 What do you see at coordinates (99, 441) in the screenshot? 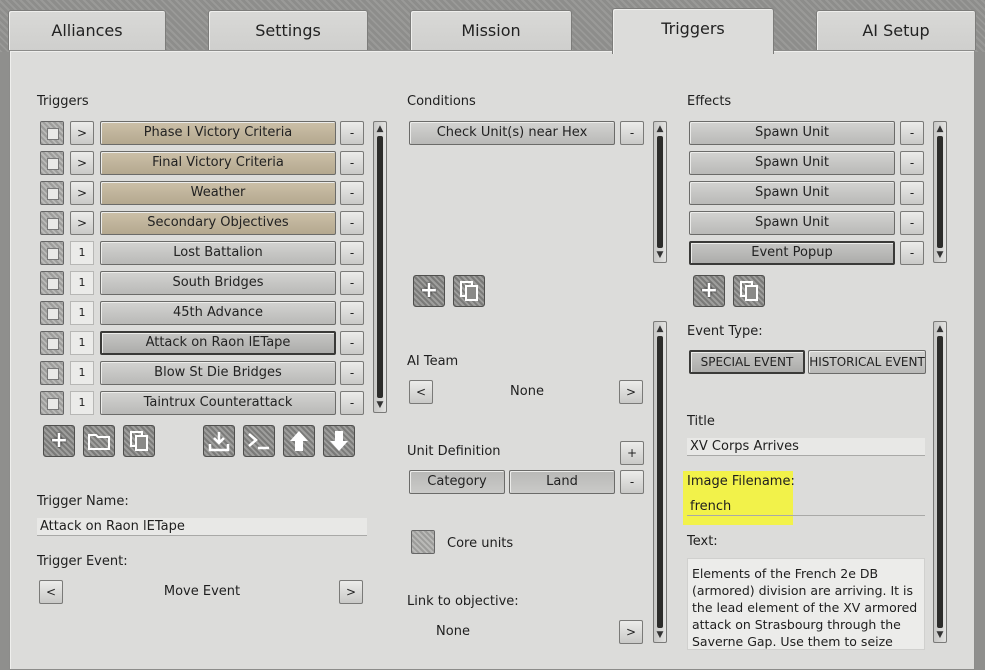
I see `open-folder-button` at bounding box center [99, 441].